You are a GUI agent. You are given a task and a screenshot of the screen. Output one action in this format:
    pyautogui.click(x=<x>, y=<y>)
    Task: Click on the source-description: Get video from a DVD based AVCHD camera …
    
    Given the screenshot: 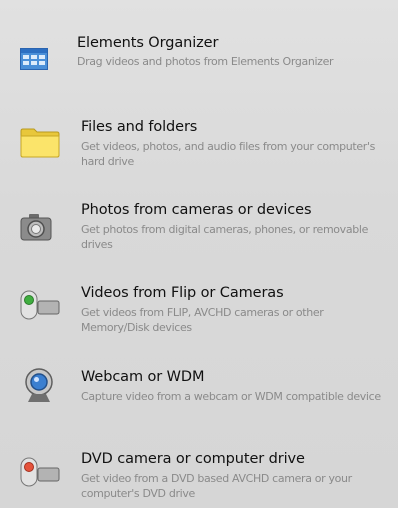 What is the action you would take?
    pyautogui.click(x=216, y=486)
    